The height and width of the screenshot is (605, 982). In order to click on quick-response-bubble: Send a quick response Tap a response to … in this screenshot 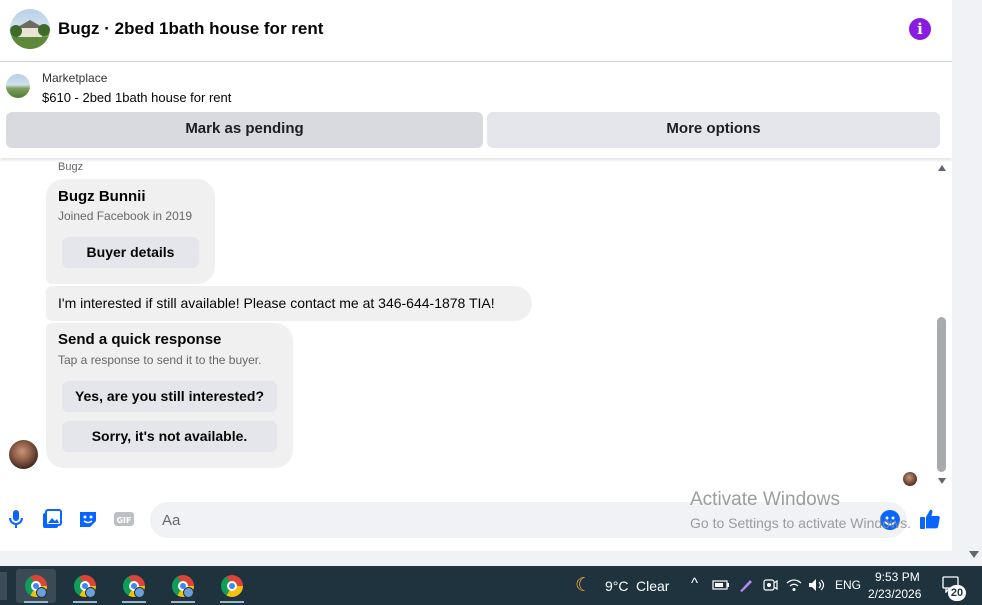, I will do `click(169, 395)`.